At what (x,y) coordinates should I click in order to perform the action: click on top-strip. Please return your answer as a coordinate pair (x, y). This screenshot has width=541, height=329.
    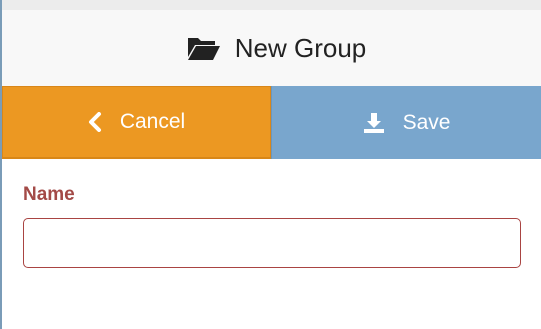
    Looking at the image, I should click on (271, 5).